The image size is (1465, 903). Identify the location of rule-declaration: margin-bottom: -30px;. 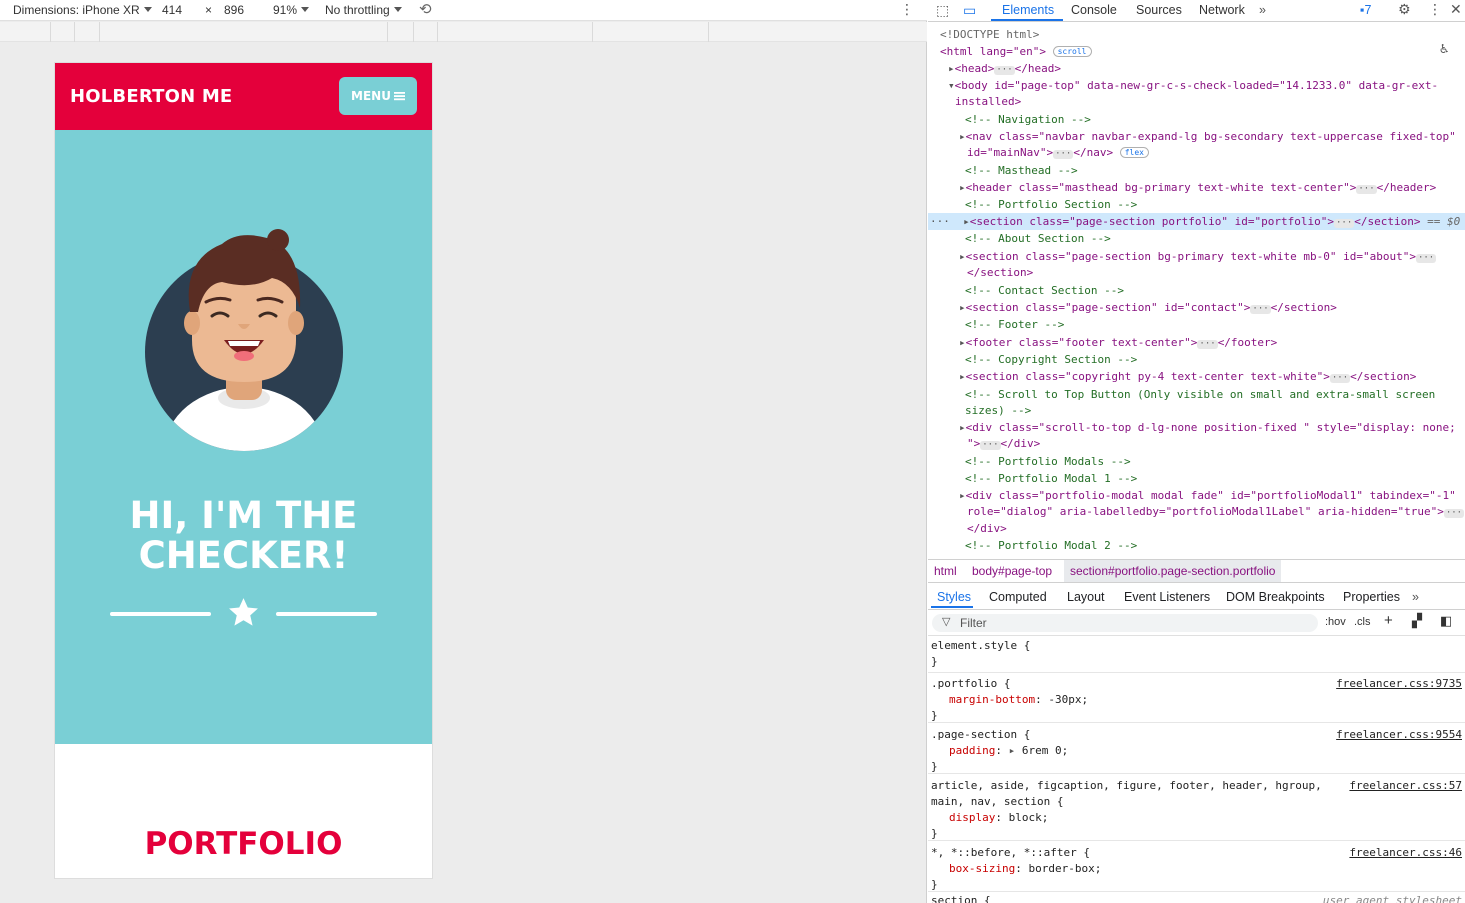
(1018, 700).